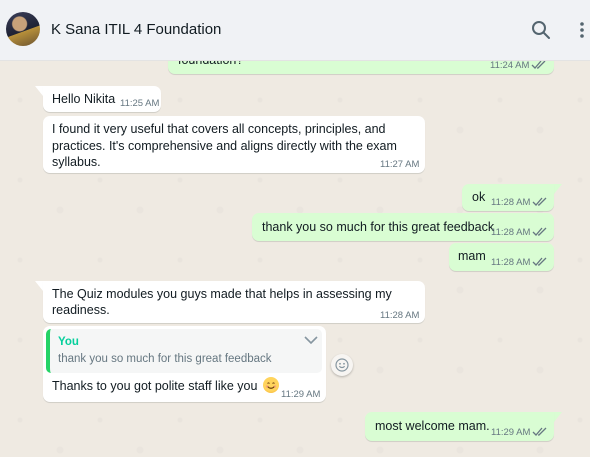 The height and width of the screenshot is (457, 590). What do you see at coordinates (510, 65) in the screenshot?
I see `message-time: 11:24 AM` at bounding box center [510, 65].